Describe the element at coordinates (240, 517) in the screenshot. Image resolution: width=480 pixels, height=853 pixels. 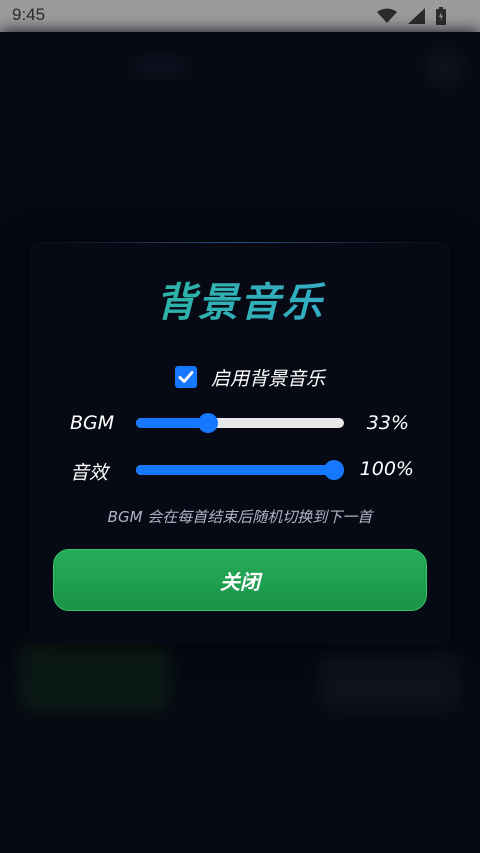
I see `bgm-hint-text: BGM 会在每首结束后随机切换到下一首` at that location.